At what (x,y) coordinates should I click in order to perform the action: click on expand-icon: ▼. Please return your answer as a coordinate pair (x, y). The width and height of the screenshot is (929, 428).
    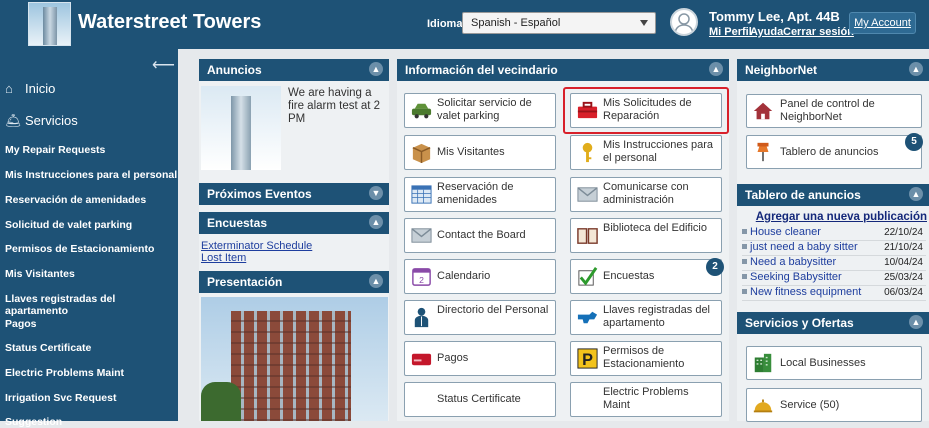
    Looking at the image, I should click on (376, 193).